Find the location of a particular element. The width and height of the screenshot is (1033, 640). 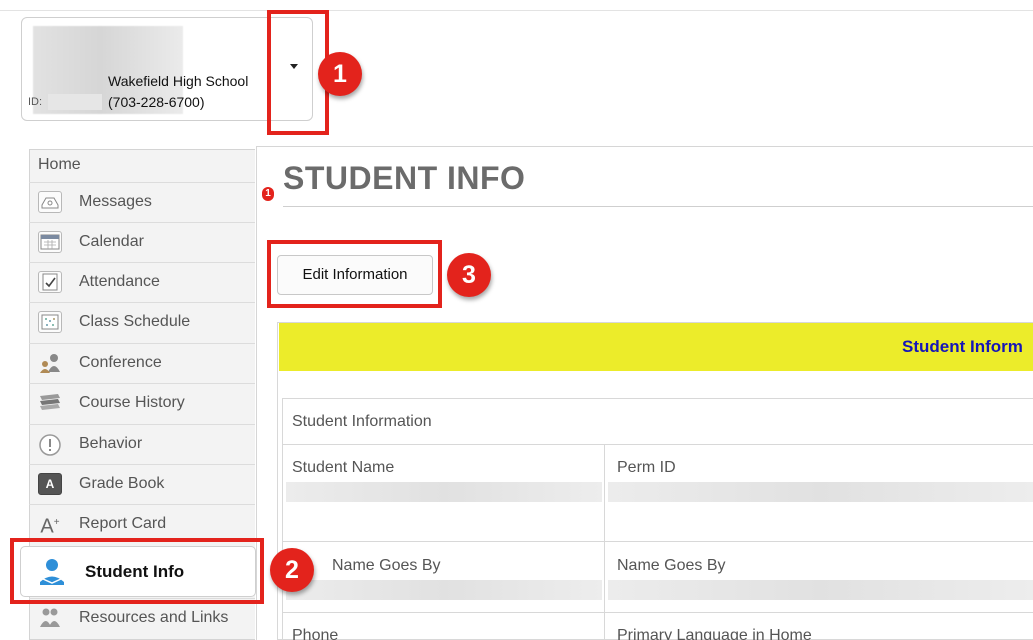

school-phone: (703-228-6700) is located at coordinates (156, 102).